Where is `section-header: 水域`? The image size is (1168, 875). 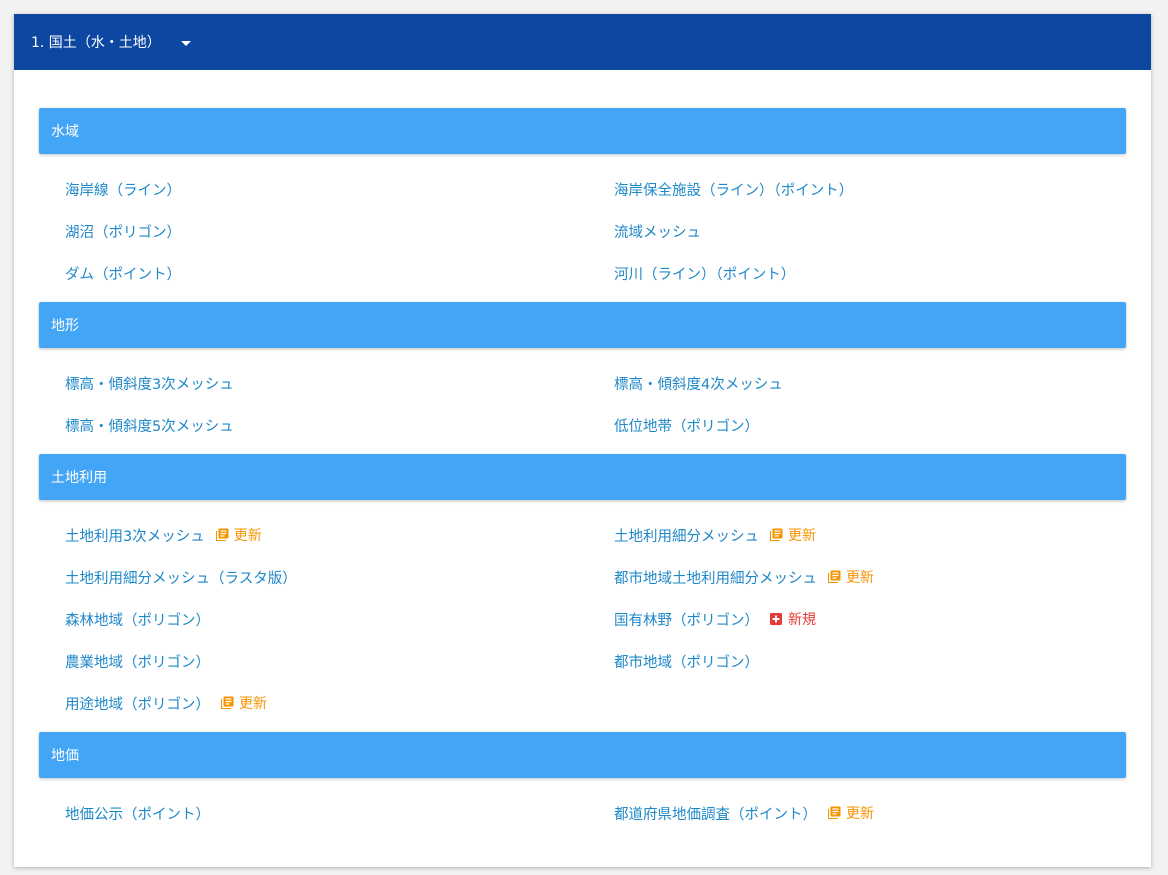 section-header: 水域 is located at coordinates (582, 131).